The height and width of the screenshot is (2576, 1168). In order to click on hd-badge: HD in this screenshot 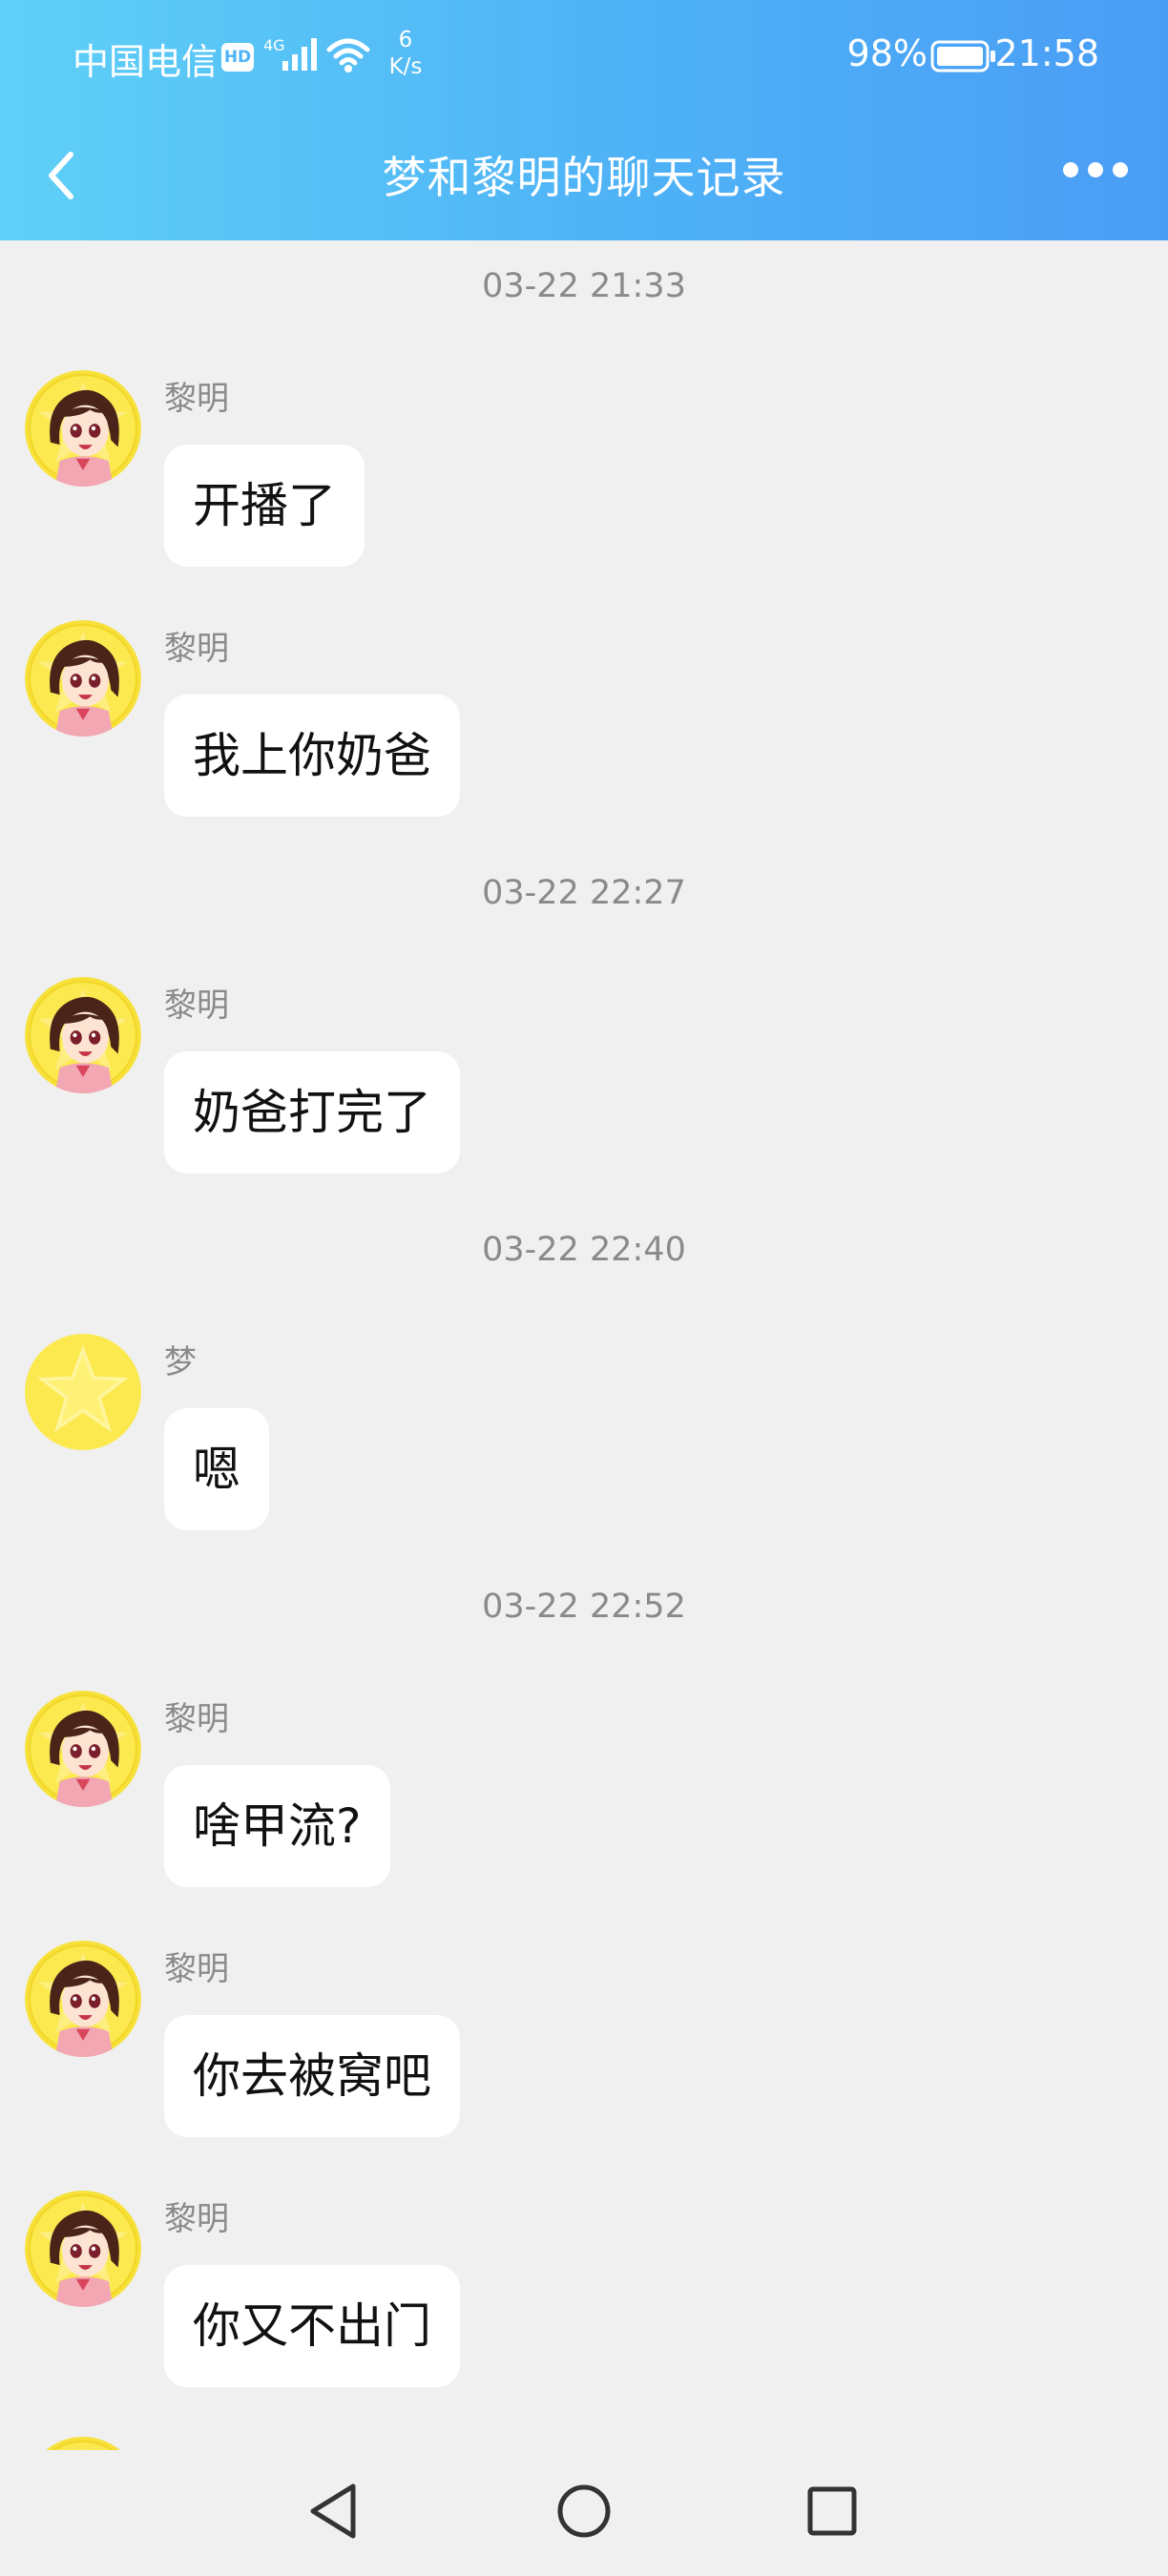, I will do `click(237, 57)`.